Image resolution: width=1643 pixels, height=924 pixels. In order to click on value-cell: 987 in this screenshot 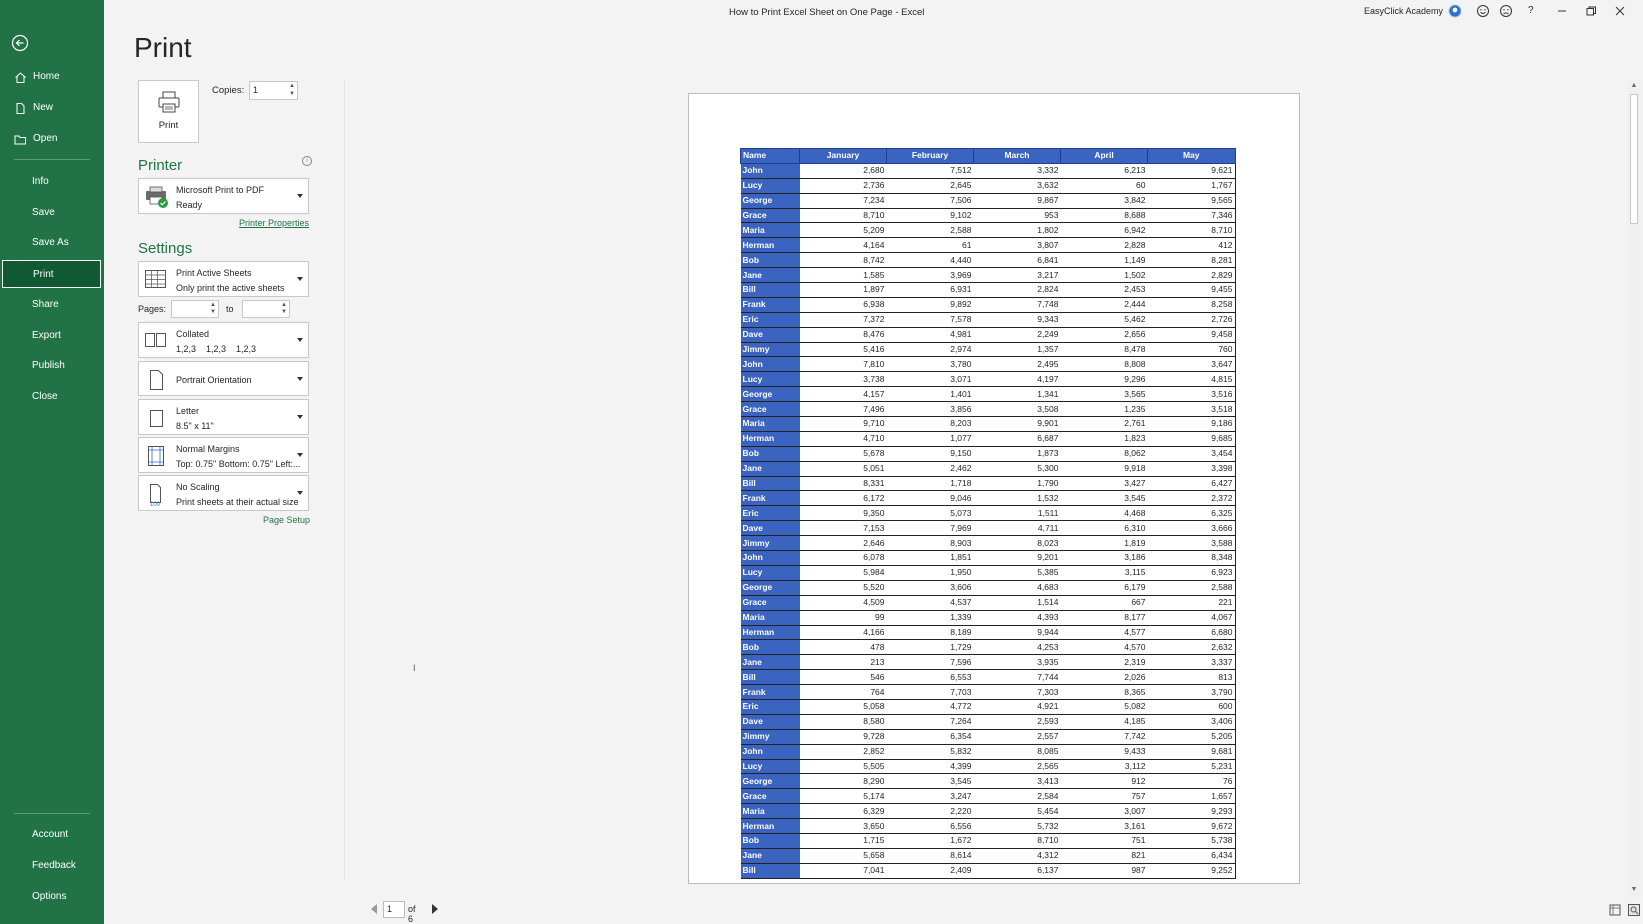, I will do `click(1104, 871)`.